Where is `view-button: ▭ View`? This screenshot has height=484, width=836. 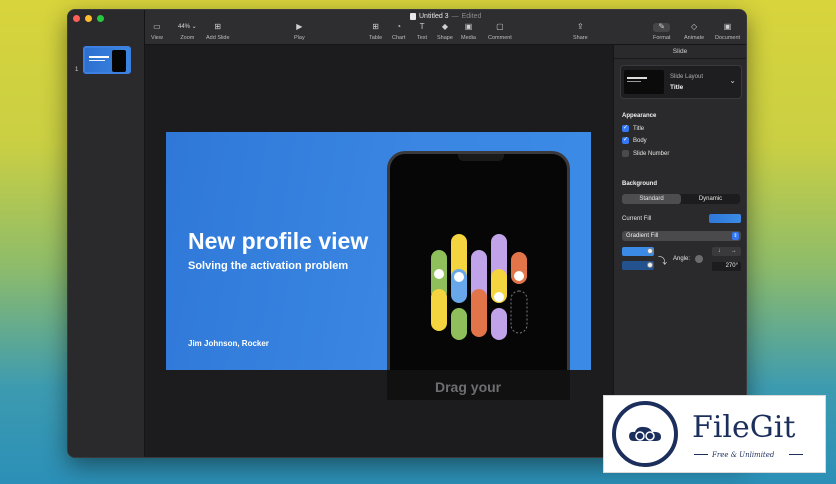
view-button: ▭ View is located at coordinates (157, 32).